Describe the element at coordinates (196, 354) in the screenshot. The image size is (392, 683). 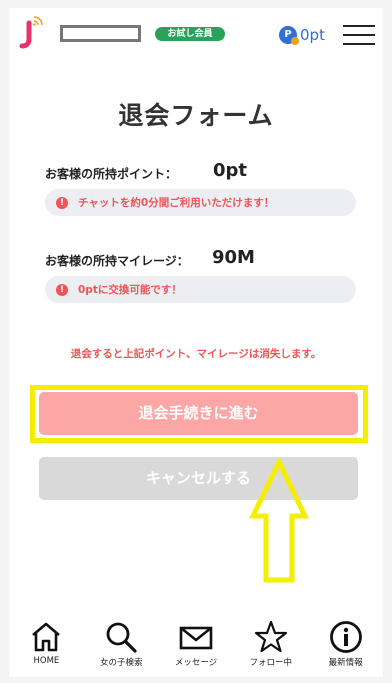
I see `loss-warning-text: 退会すると上記ポイント、マイレージは消失します。` at that location.